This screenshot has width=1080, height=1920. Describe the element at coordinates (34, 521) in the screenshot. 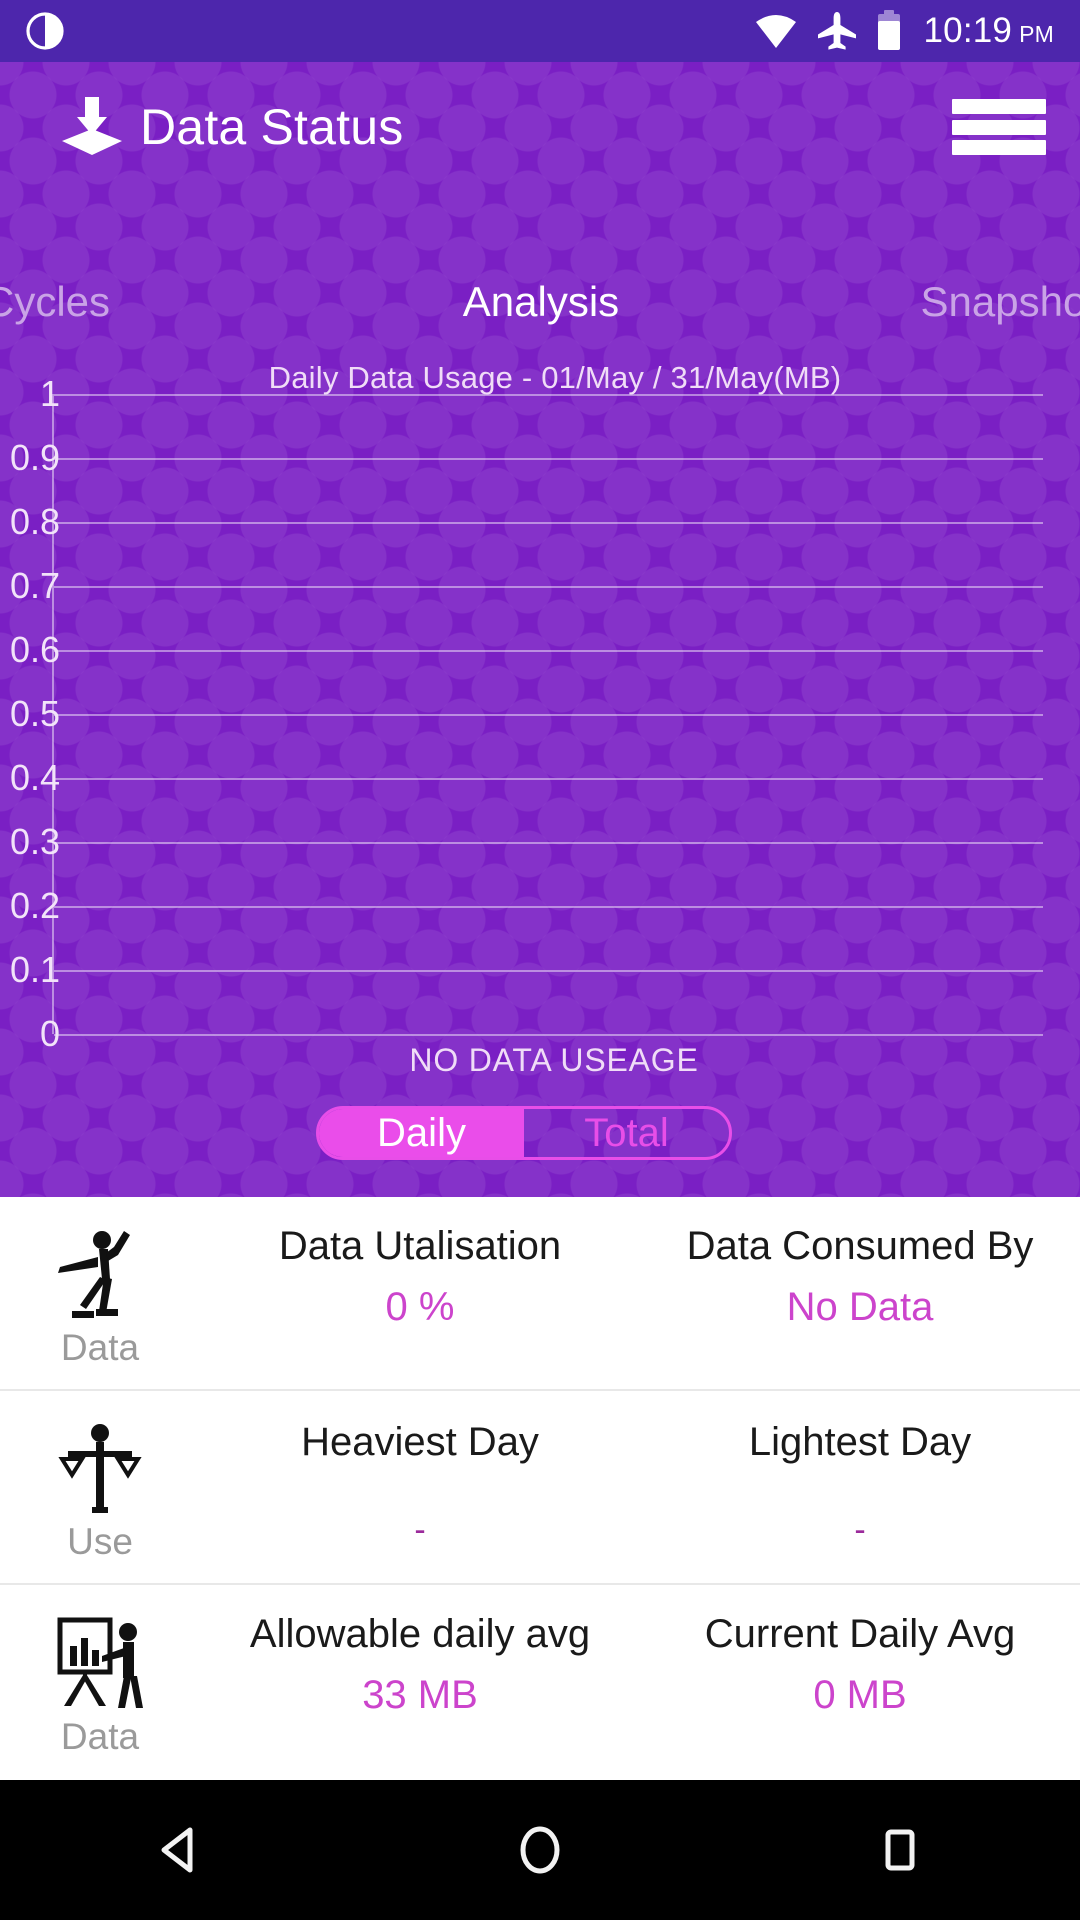

I see `chart-y-tick: 0.8` at that location.